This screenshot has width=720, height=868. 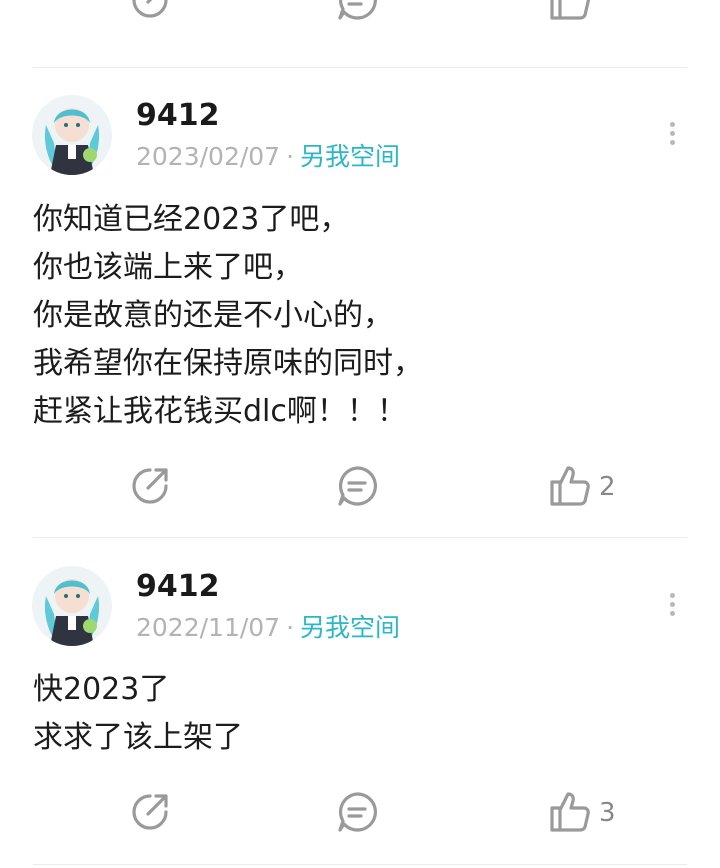 I want to click on content-line: 我希望你在保持原味的同时，, so click(x=228, y=363).